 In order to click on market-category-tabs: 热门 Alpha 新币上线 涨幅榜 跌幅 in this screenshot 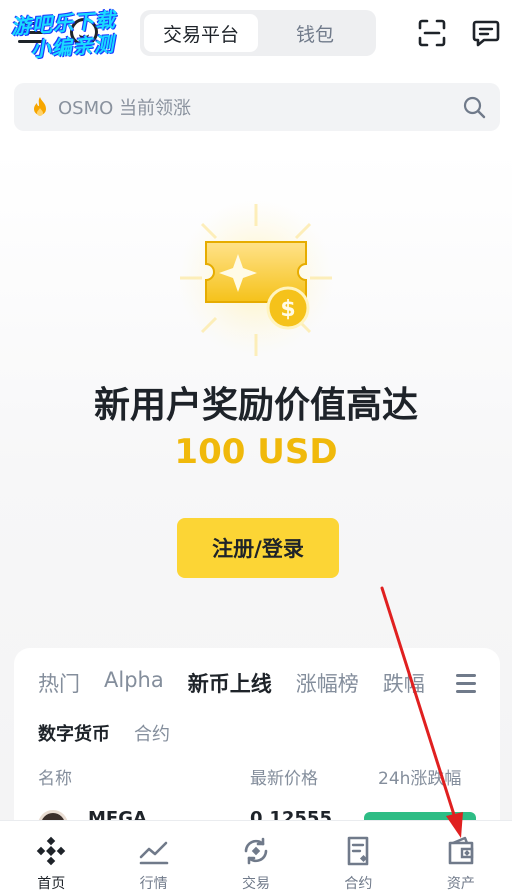, I will do `click(258, 683)`.